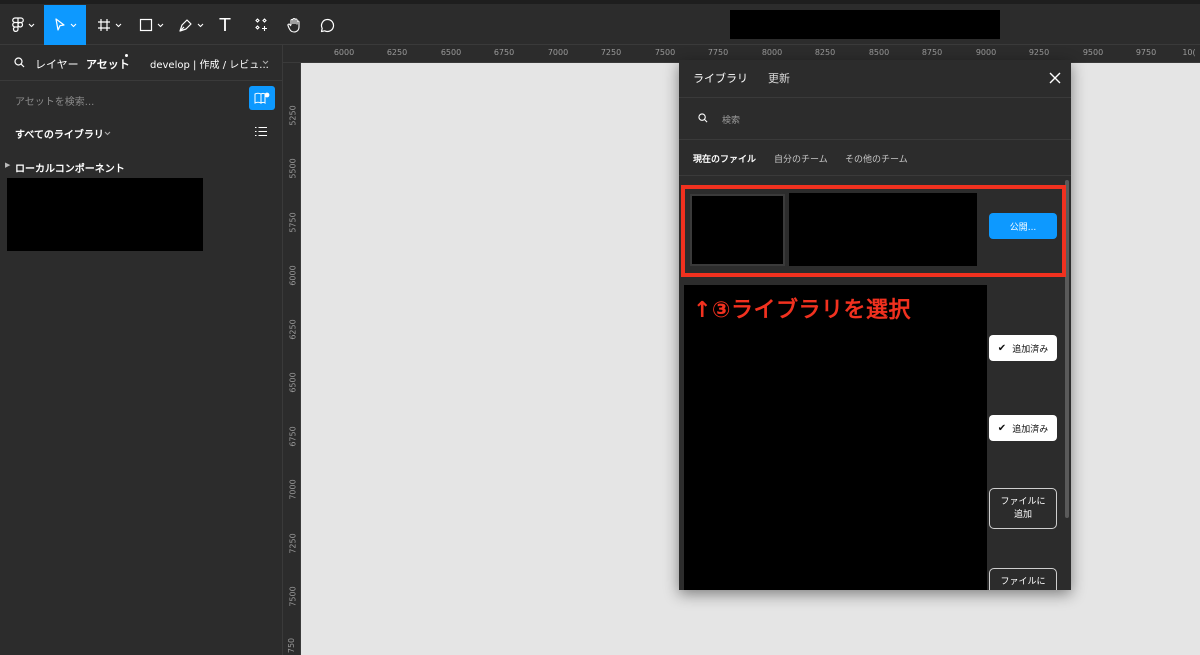 This screenshot has width=1200, height=655. What do you see at coordinates (292, 645) in the screenshot?
I see `ruler-tick: 750` at bounding box center [292, 645].